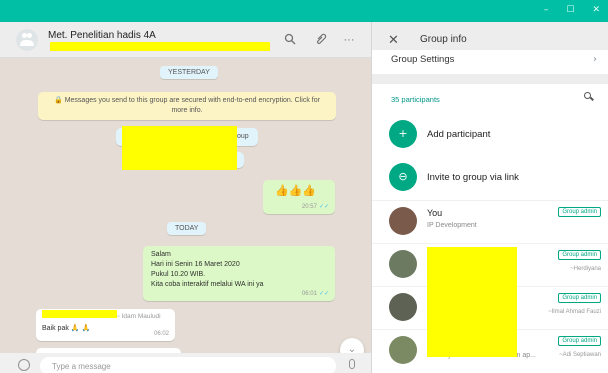 The width and height of the screenshot is (608, 373). Describe the element at coordinates (403, 177) in the screenshot. I see `link-icon: ⊖` at that location.